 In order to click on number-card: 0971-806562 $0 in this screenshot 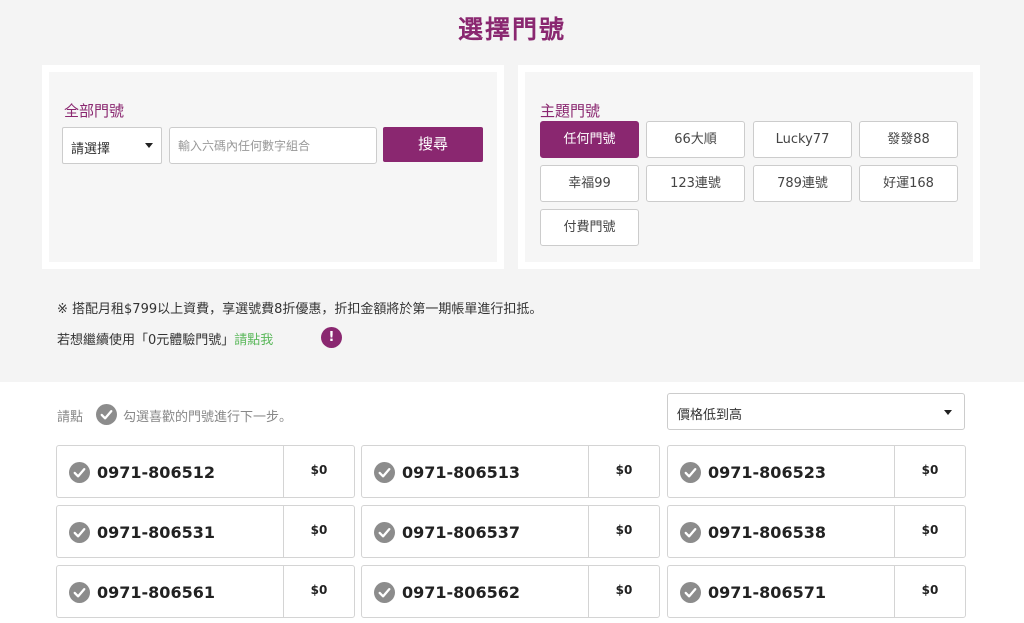, I will do `click(510, 591)`.